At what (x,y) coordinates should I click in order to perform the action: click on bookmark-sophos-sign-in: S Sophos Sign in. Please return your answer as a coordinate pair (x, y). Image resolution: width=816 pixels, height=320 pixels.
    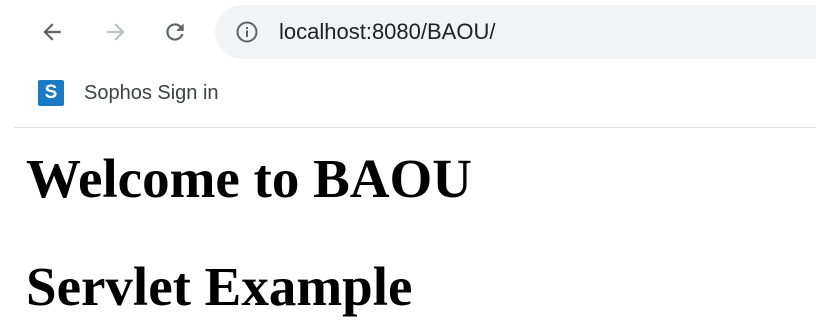
    Looking at the image, I should click on (128, 93).